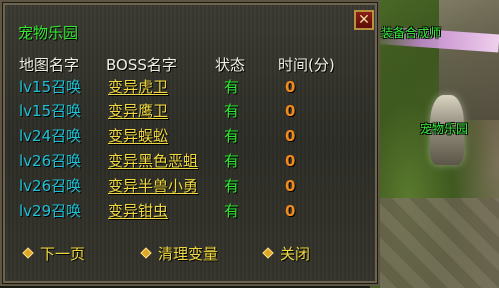  Describe the element at coordinates (141, 65) in the screenshot. I see `header-boss-name: BOSS名字` at that location.